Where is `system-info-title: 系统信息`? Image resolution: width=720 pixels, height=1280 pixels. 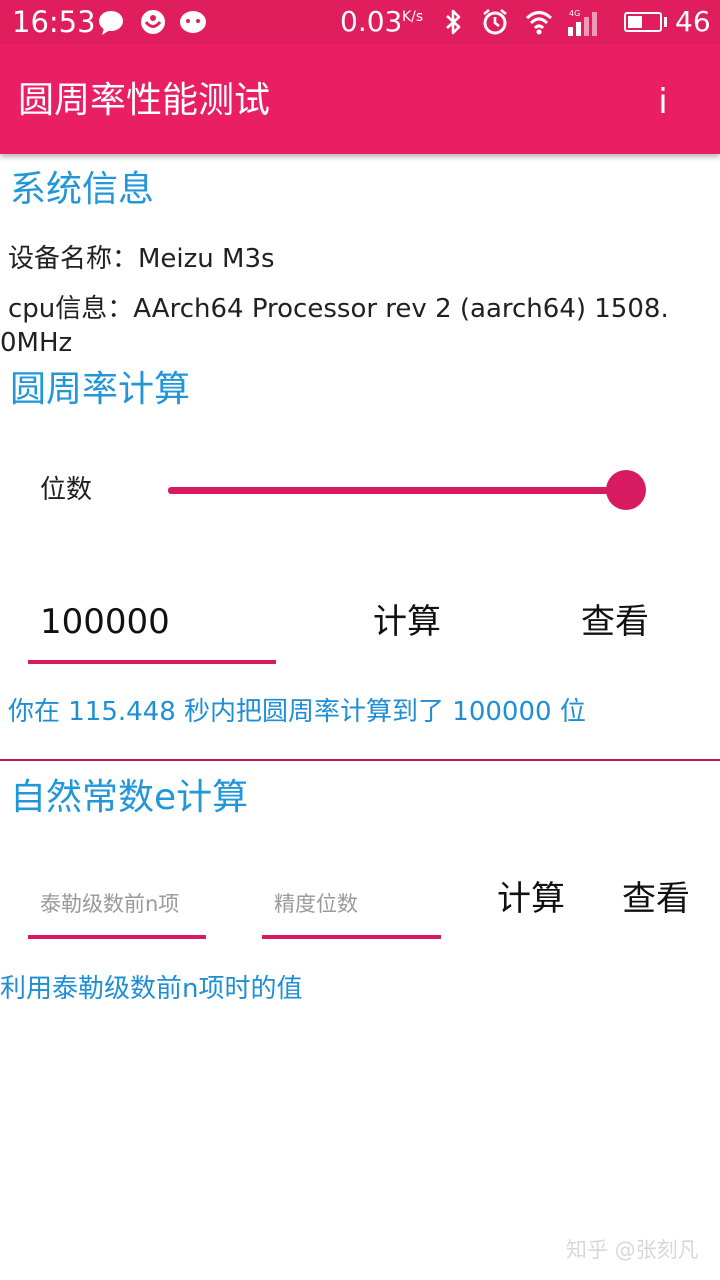 system-info-title: 系统信息 is located at coordinates (82, 189).